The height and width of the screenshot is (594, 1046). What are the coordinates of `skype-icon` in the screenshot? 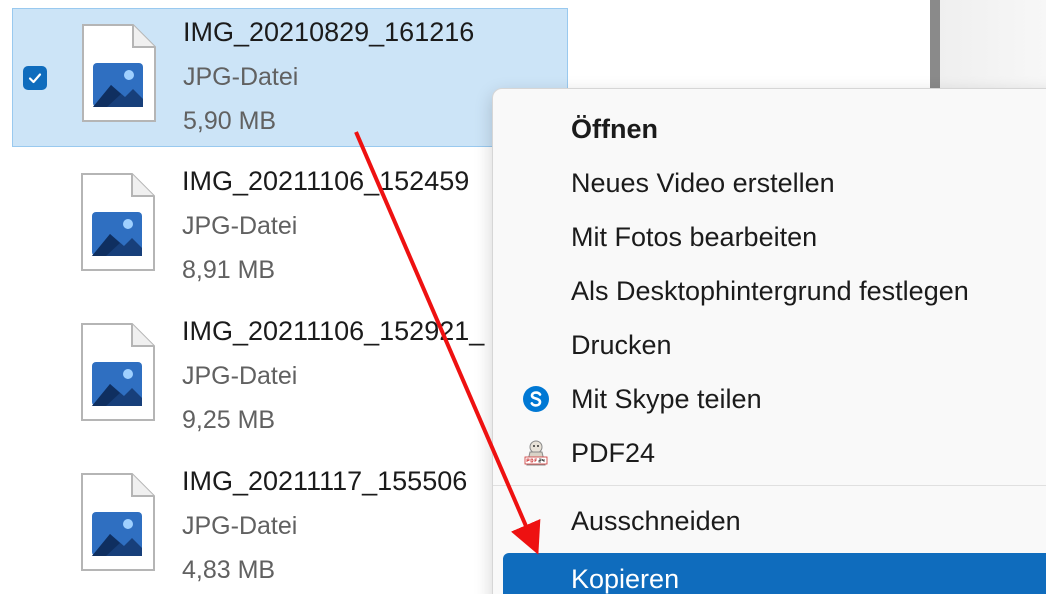 It's located at (536, 399).